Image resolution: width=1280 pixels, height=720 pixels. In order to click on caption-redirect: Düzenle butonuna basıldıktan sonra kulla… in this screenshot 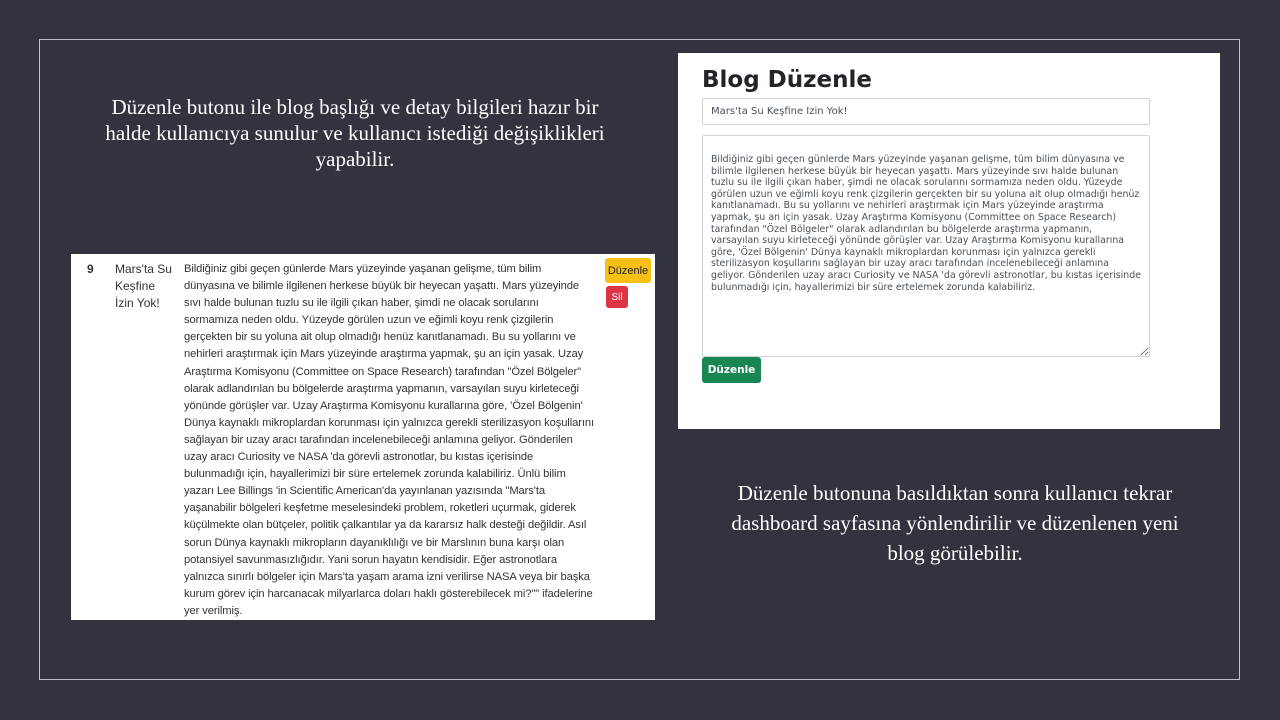, I will do `click(955, 523)`.